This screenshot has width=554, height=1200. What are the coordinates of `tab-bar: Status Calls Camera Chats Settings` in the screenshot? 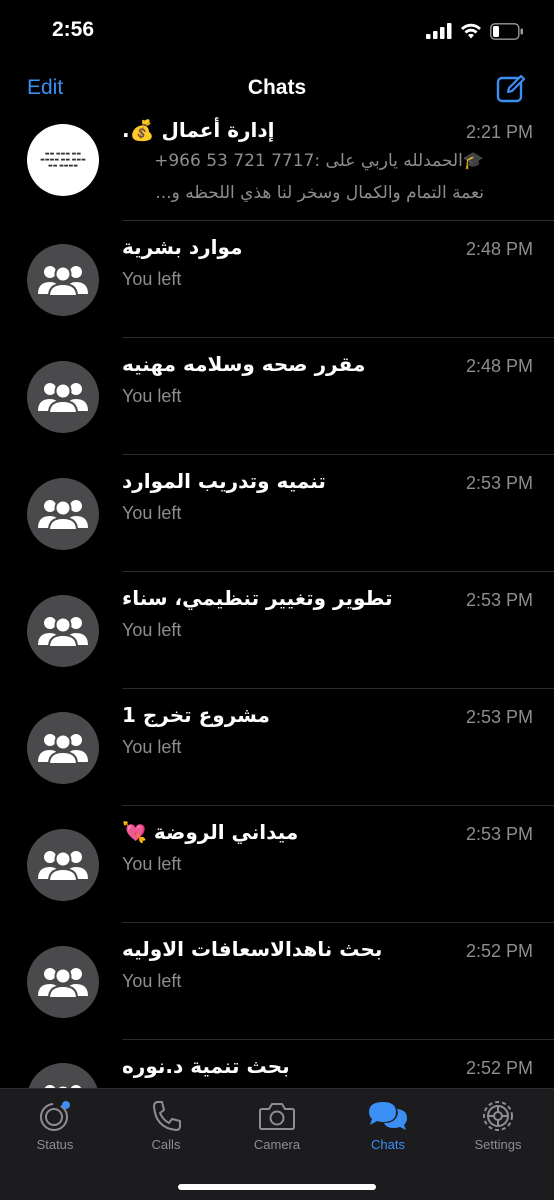 It's located at (277, 1144).